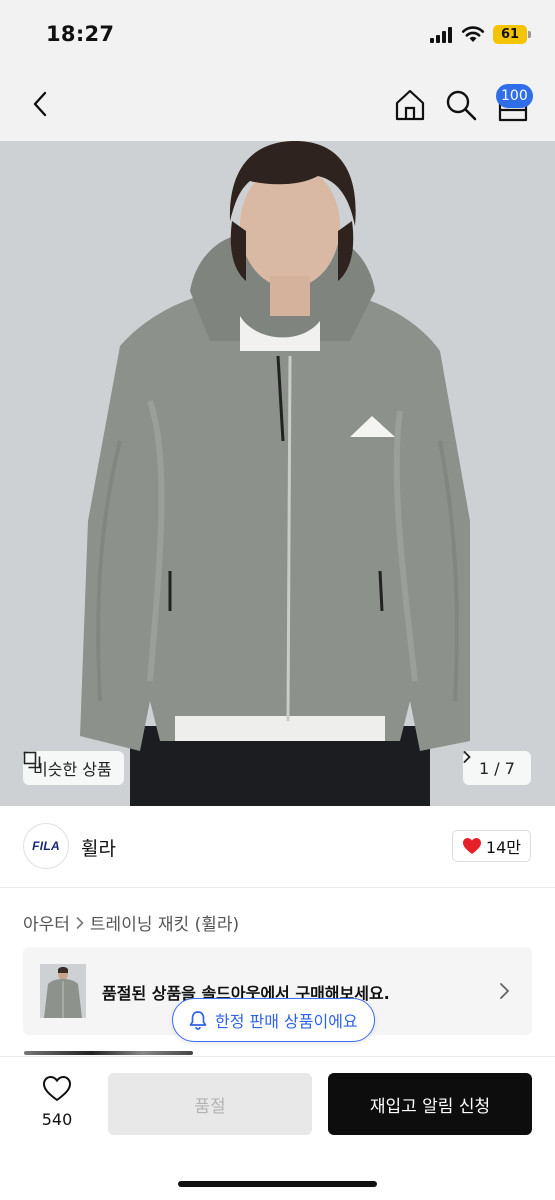 Image resolution: width=555 pixels, height=1200 pixels. Describe the element at coordinates (32, 760) in the screenshot. I see `copy-icon` at that location.